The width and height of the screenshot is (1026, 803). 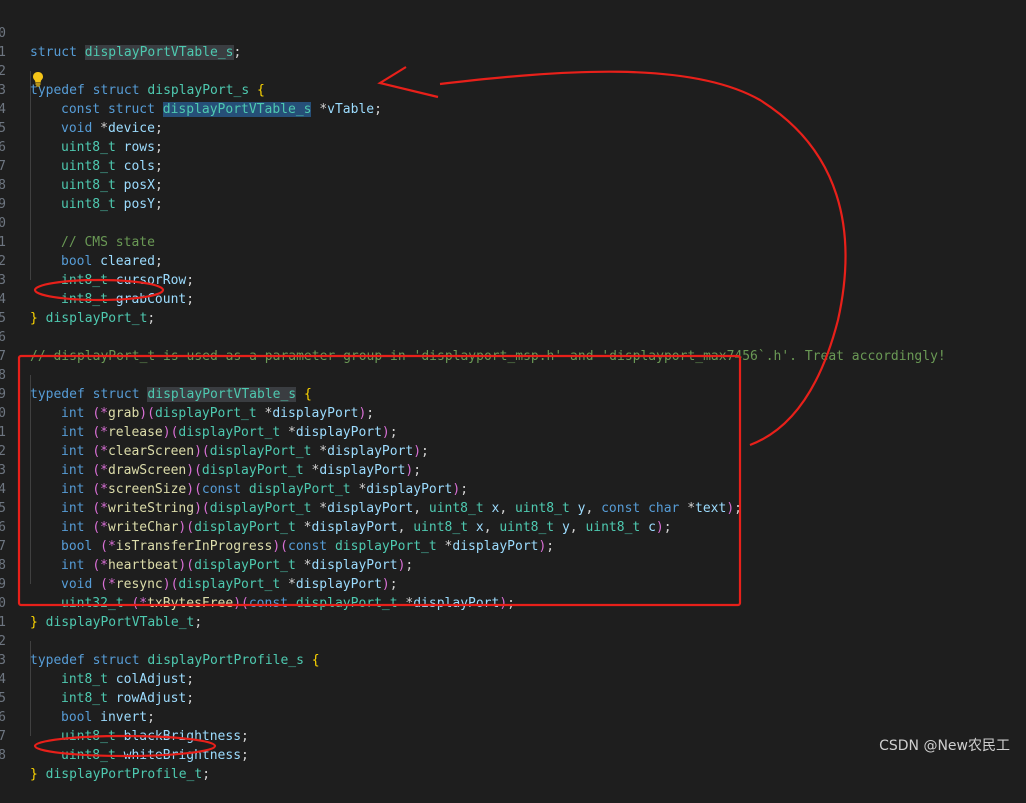 I want to click on code-line: 8 uint8_t posY;, so click(x=513, y=184).